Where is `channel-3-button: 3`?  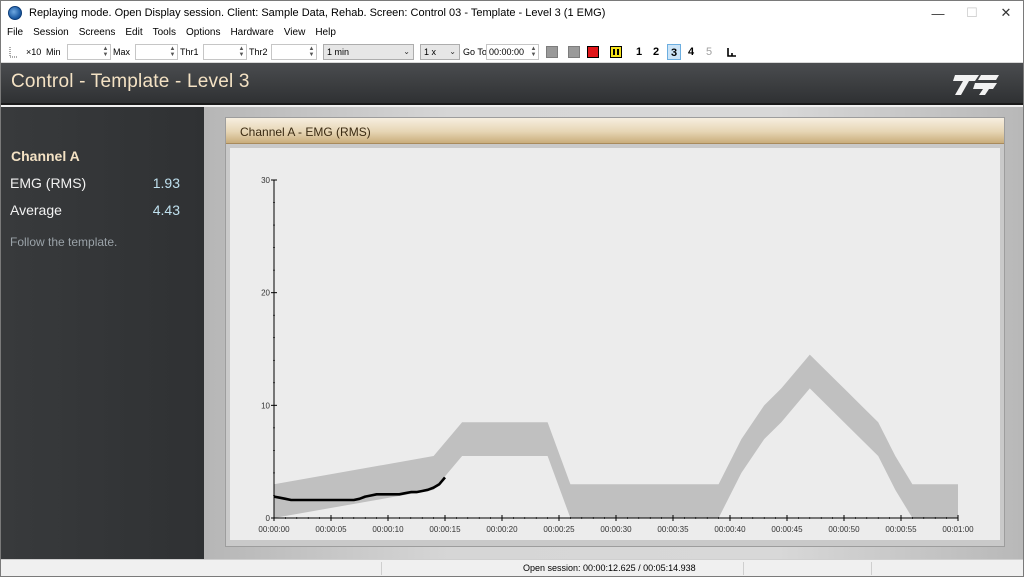
channel-3-button: 3 is located at coordinates (674, 52).